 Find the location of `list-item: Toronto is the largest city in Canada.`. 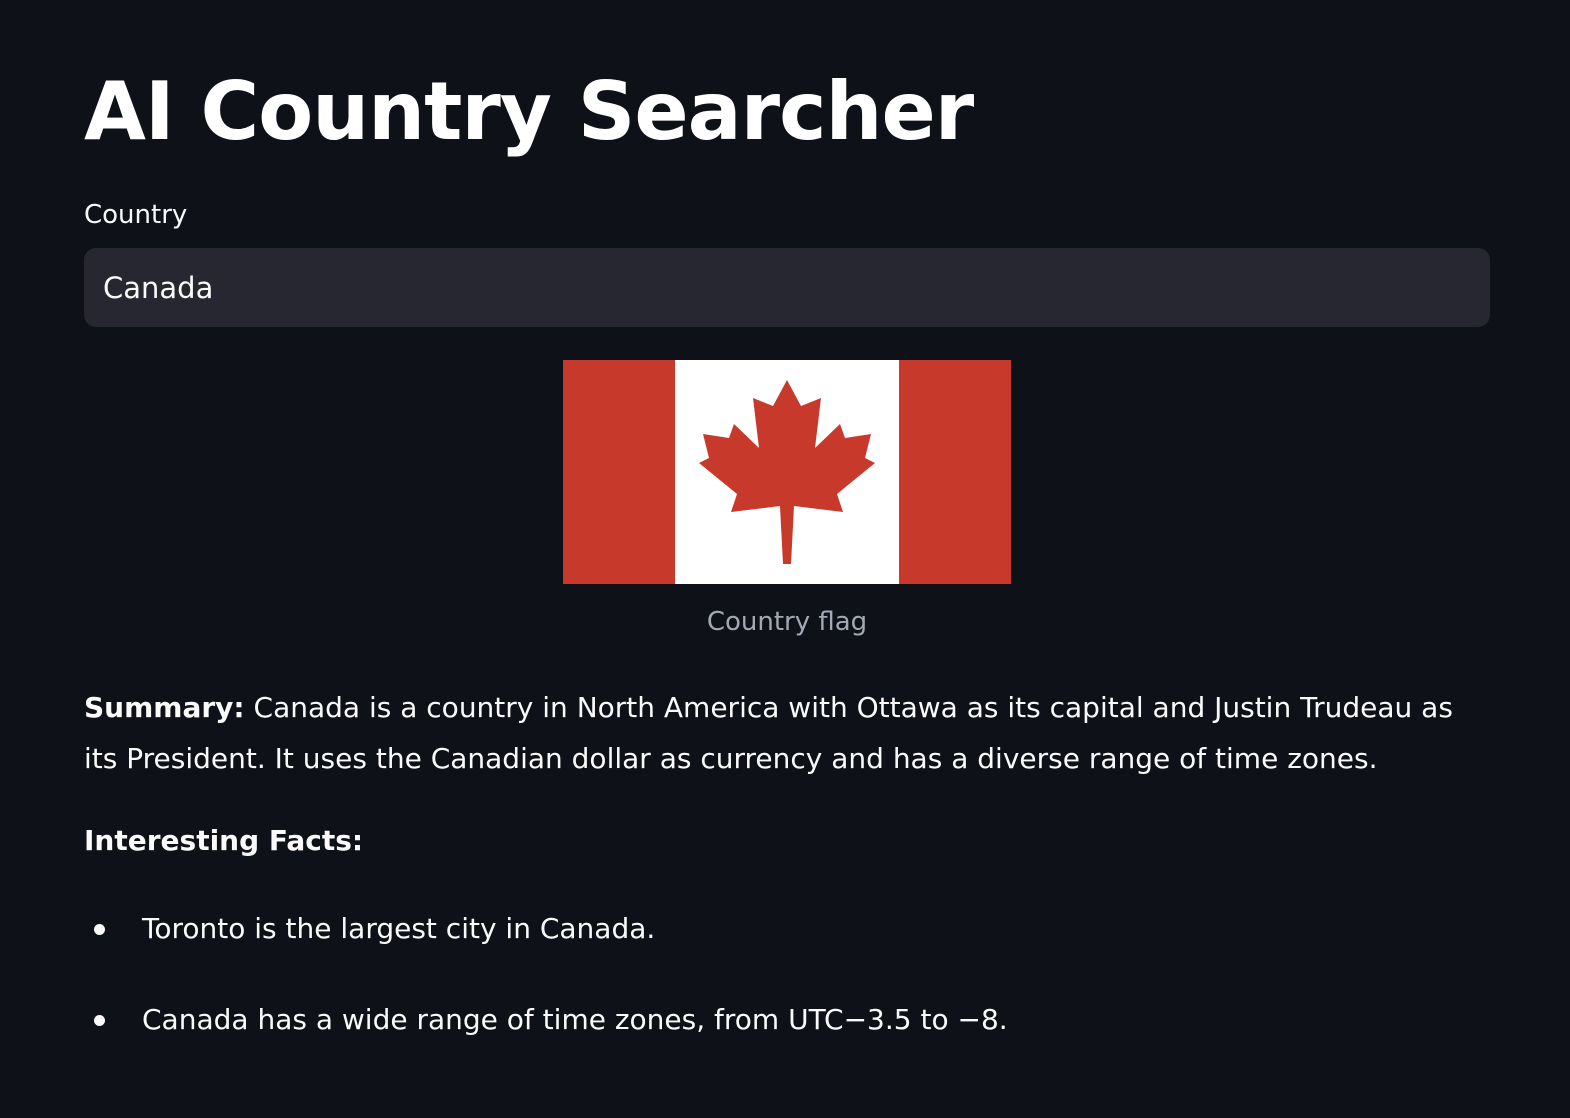

list-item: Toronto is the largest city in Canada. is located at coordinates (787, 929).